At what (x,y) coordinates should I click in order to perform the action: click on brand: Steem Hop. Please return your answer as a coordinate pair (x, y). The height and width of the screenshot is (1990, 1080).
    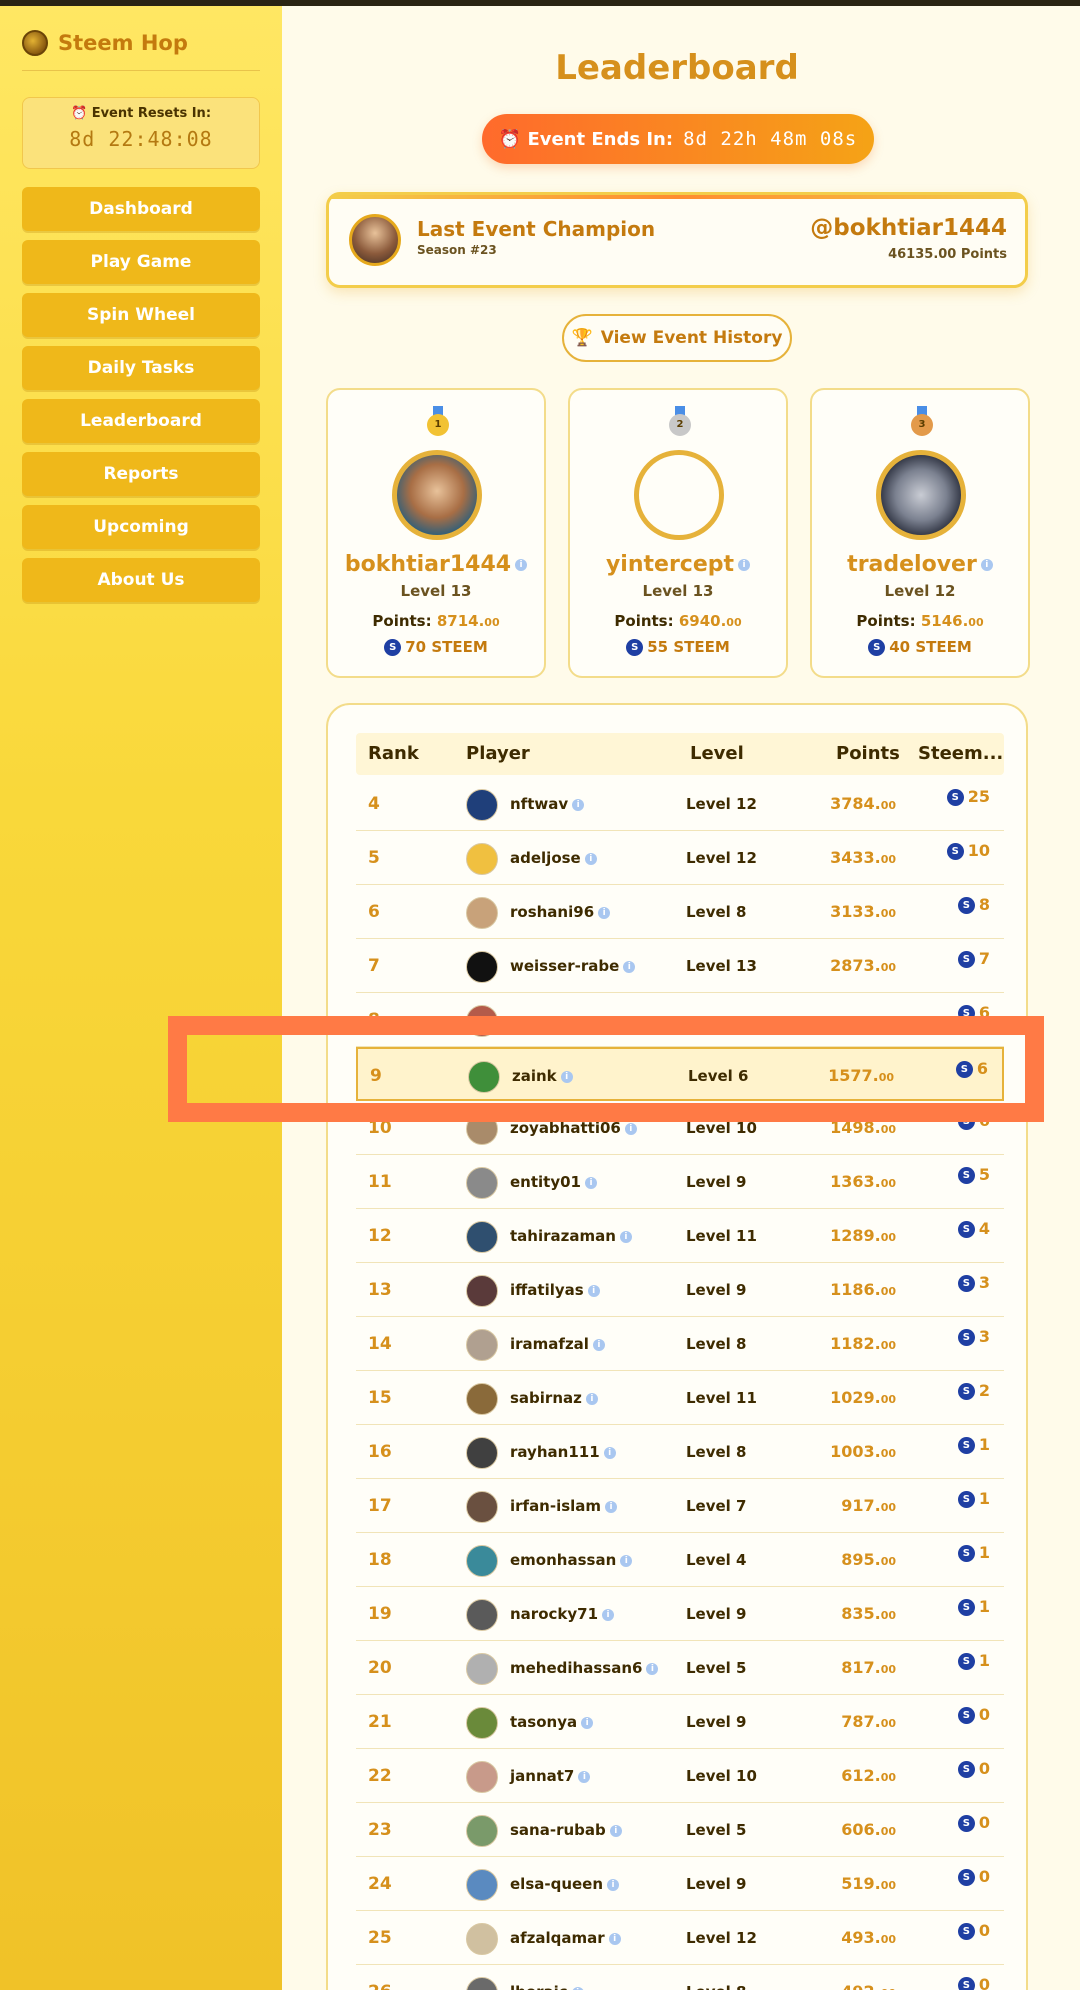
    Looking at the image, I should click on (141, 43).